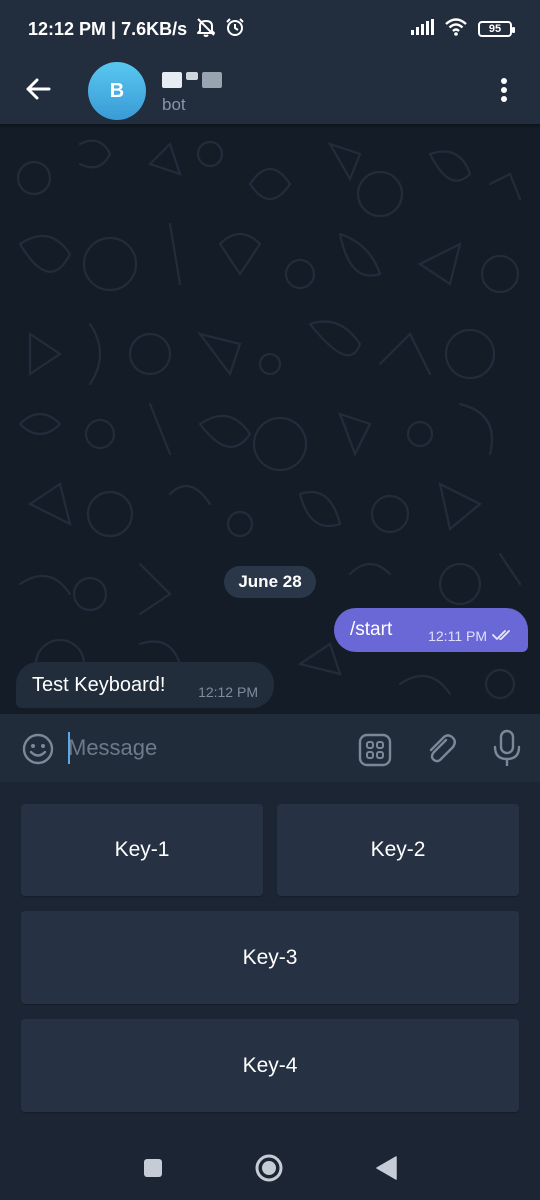 This screenshot has width=540, height=1200. What do you see at coordinates (99, 684) in the screenshot?
I see `message-text: Test Keyboard!` at bounding box center [99, 684].